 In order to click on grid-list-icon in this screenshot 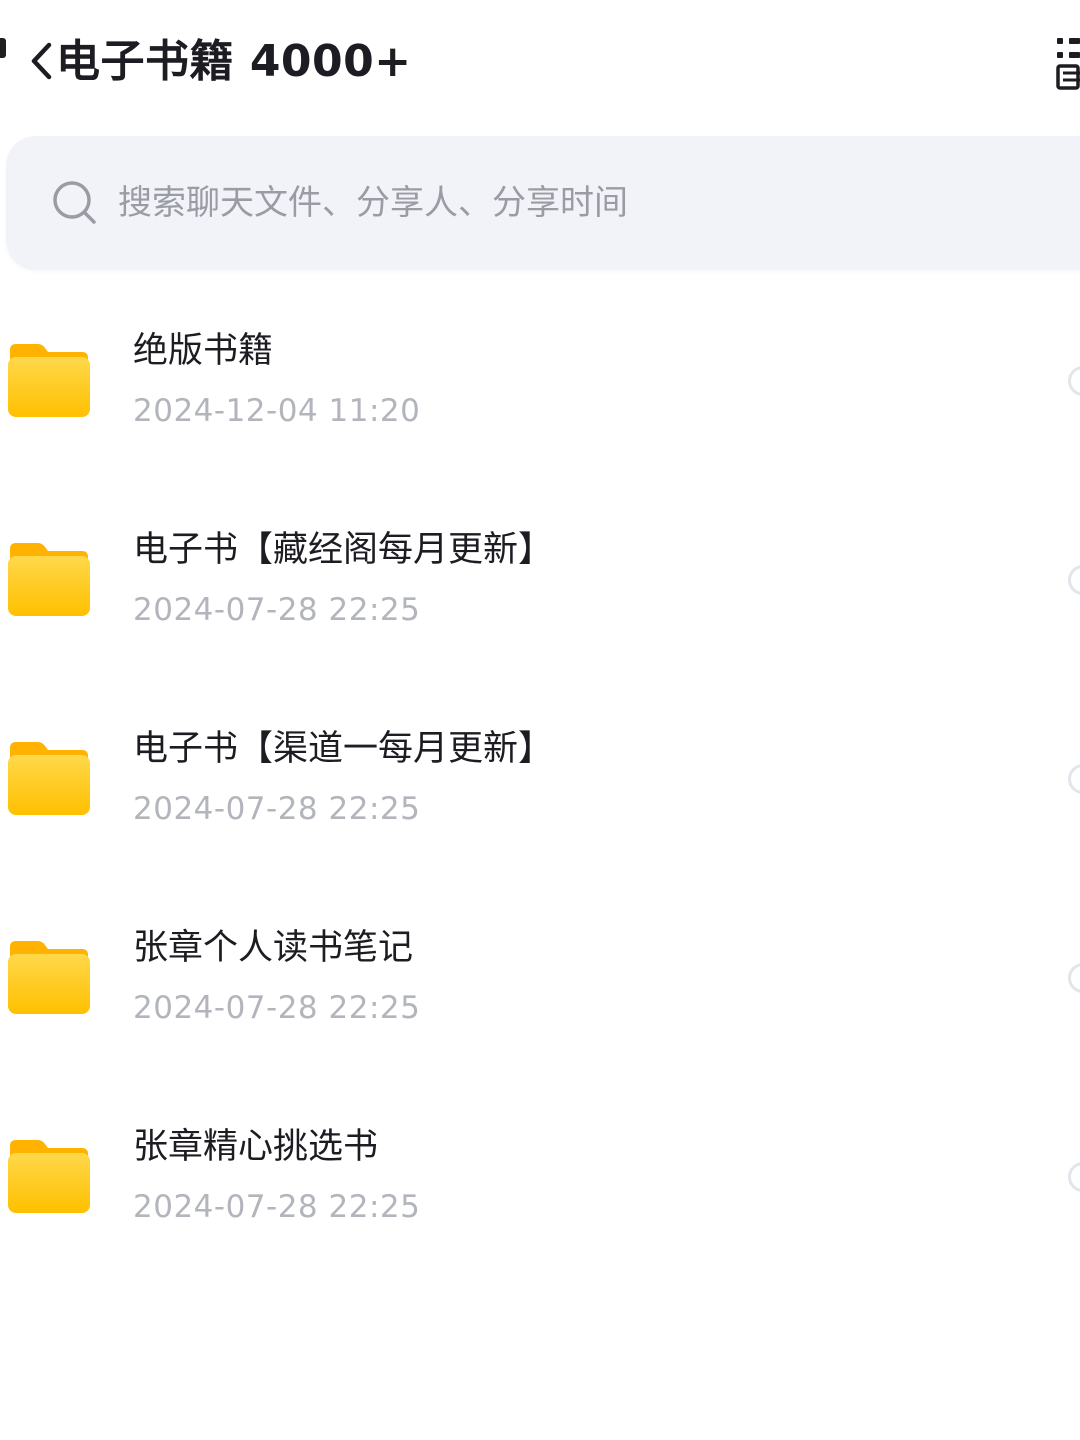, I will do `click(1068, 64)`.